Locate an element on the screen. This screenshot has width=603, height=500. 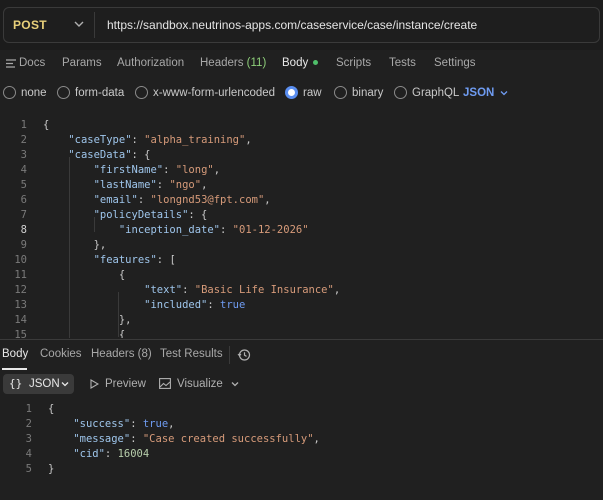
radio-graphql-label: GraphQL is located at coordinates (435, 93).